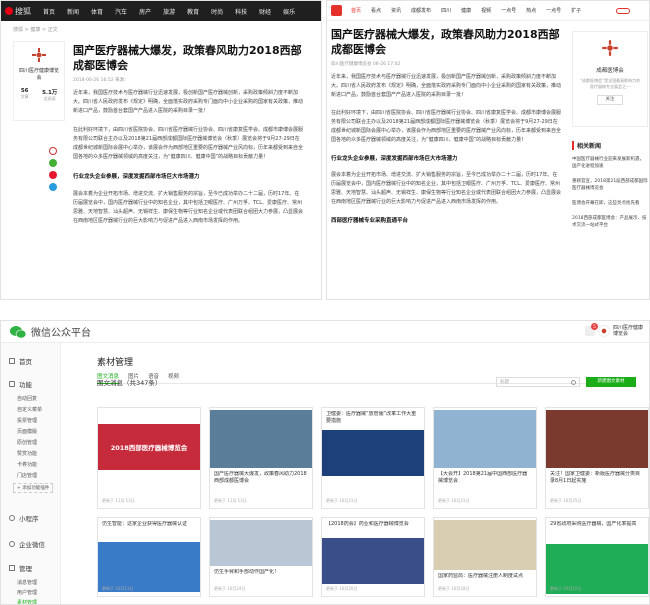 This screenshot has width=650, height=605. Describe the element at coordinates (373, 557) in the screenshot. I see `material-card: 【2018药会】药业和医疗器械博览会 更新于 10月20日` at that location.